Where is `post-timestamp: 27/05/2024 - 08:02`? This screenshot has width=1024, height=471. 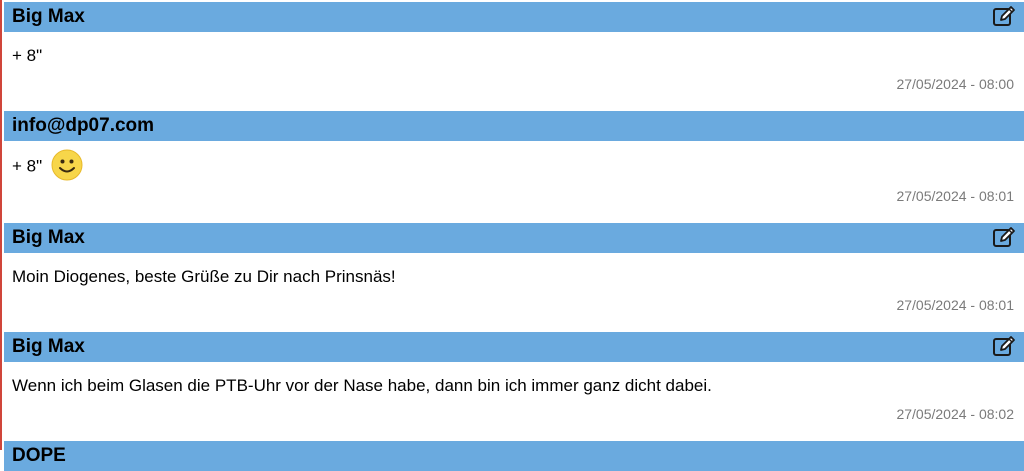
post-timestamp: 27/05/2024 - 08:02 is located at coordinates (955, 414).